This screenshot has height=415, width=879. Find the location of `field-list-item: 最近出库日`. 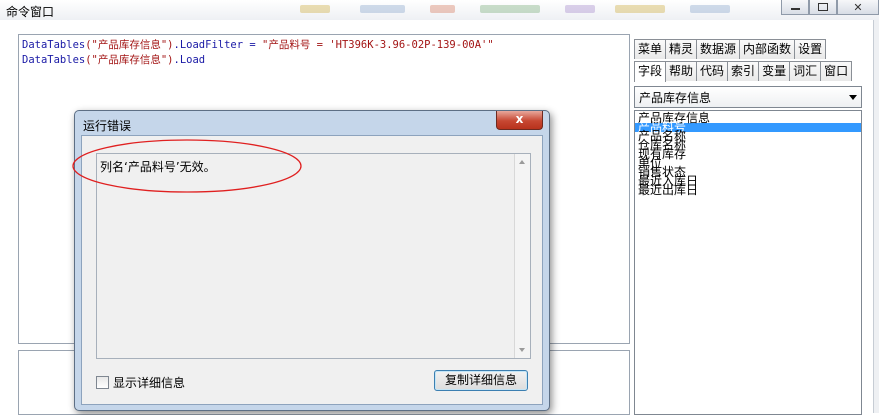

field-list-item: 最近出库日 is located at coordinates (748, 190).